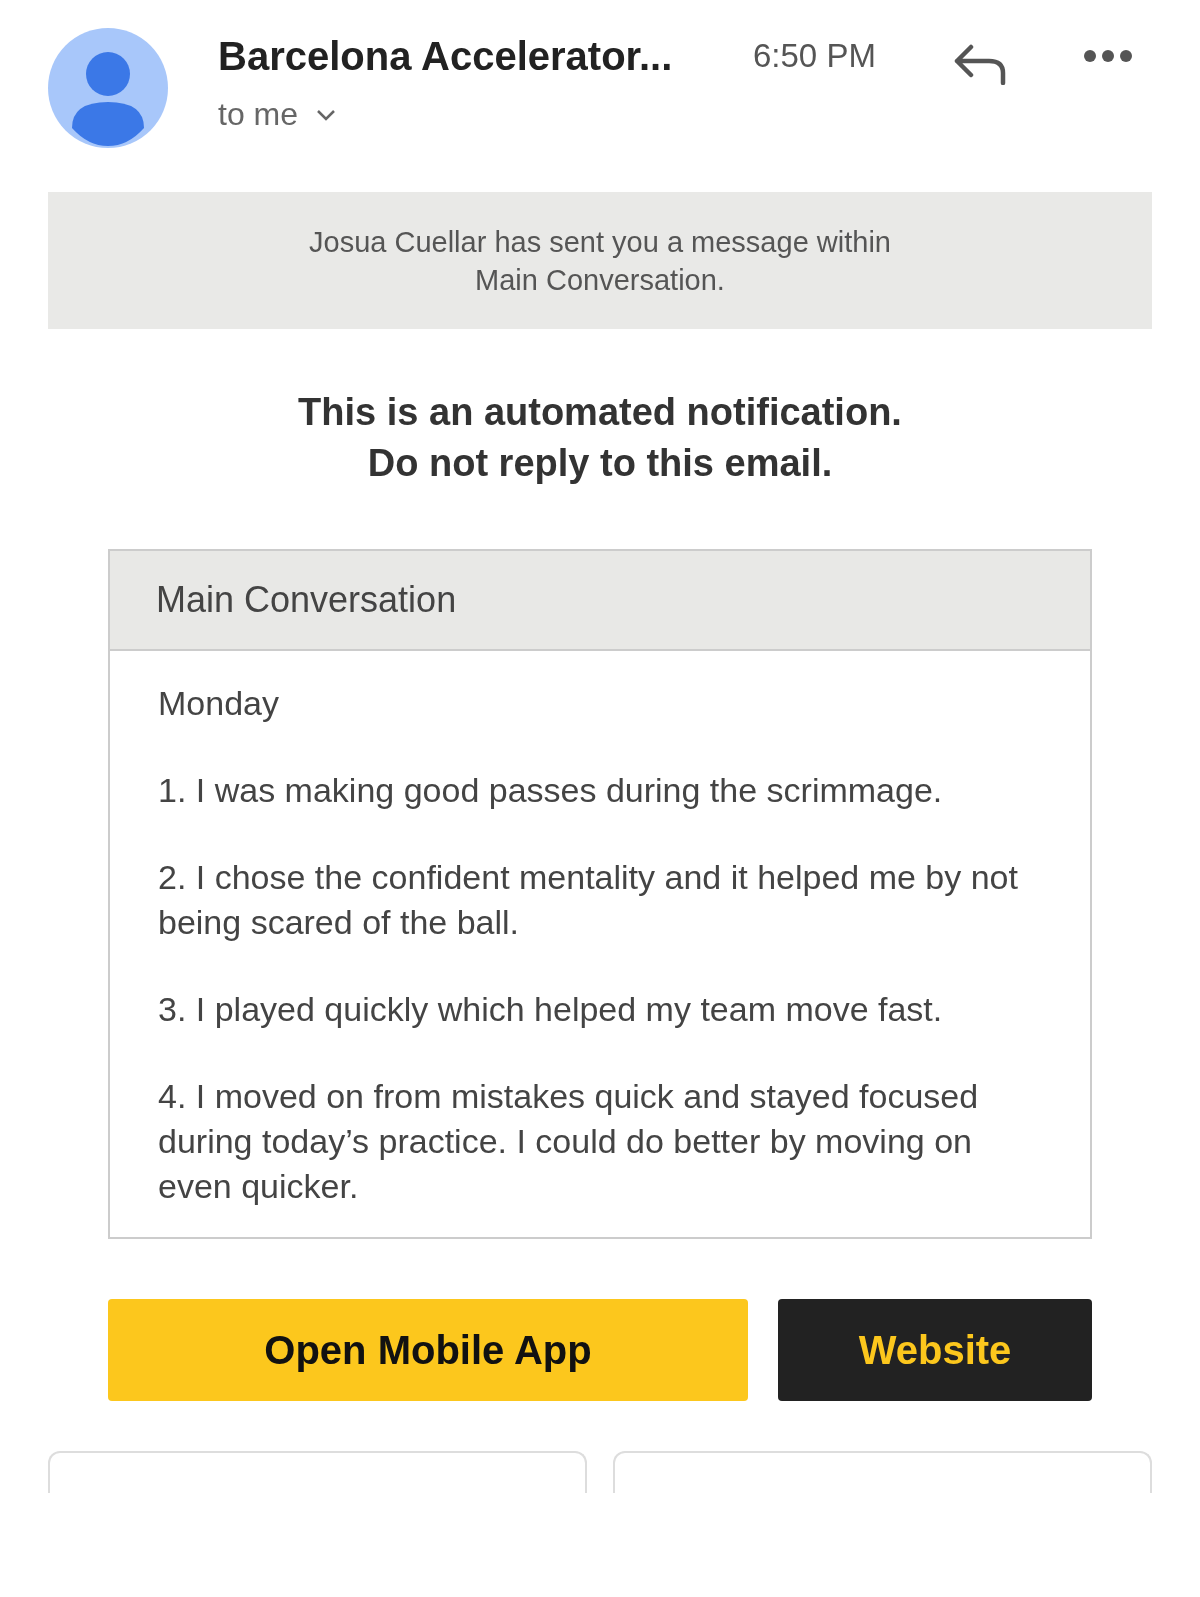 The width and height of the screenshot is (1200, 1597). What do you see at coordinates (108, 88) in the screenshot?
I see `avatar-icon` at bounding box center [108, 88].